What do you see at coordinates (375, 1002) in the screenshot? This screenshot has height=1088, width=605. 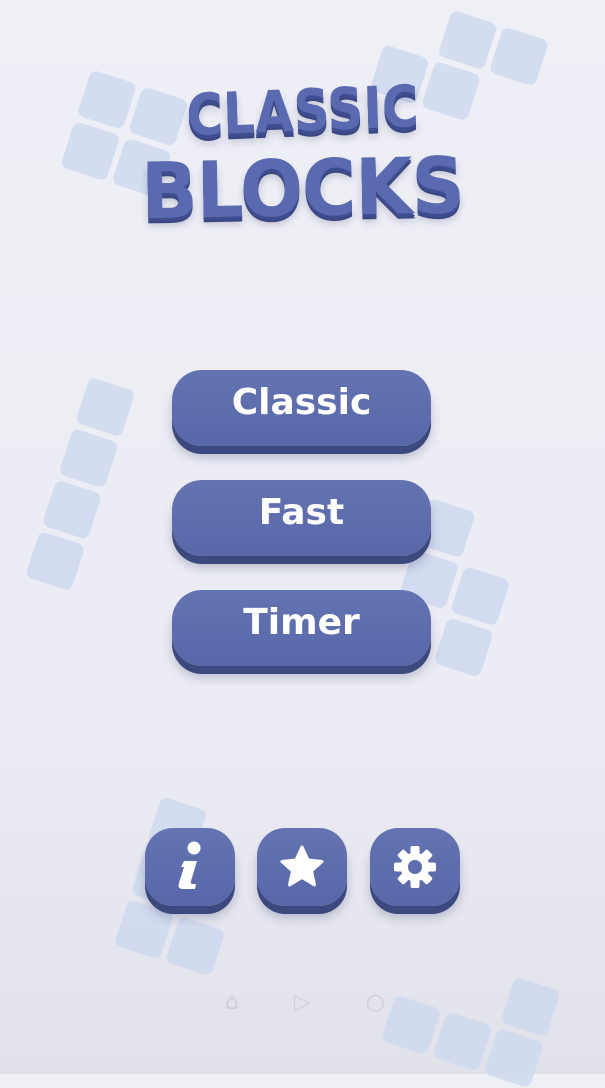 I see `nav-search-hint-icon: ○` at bounding box center [375, 1002].